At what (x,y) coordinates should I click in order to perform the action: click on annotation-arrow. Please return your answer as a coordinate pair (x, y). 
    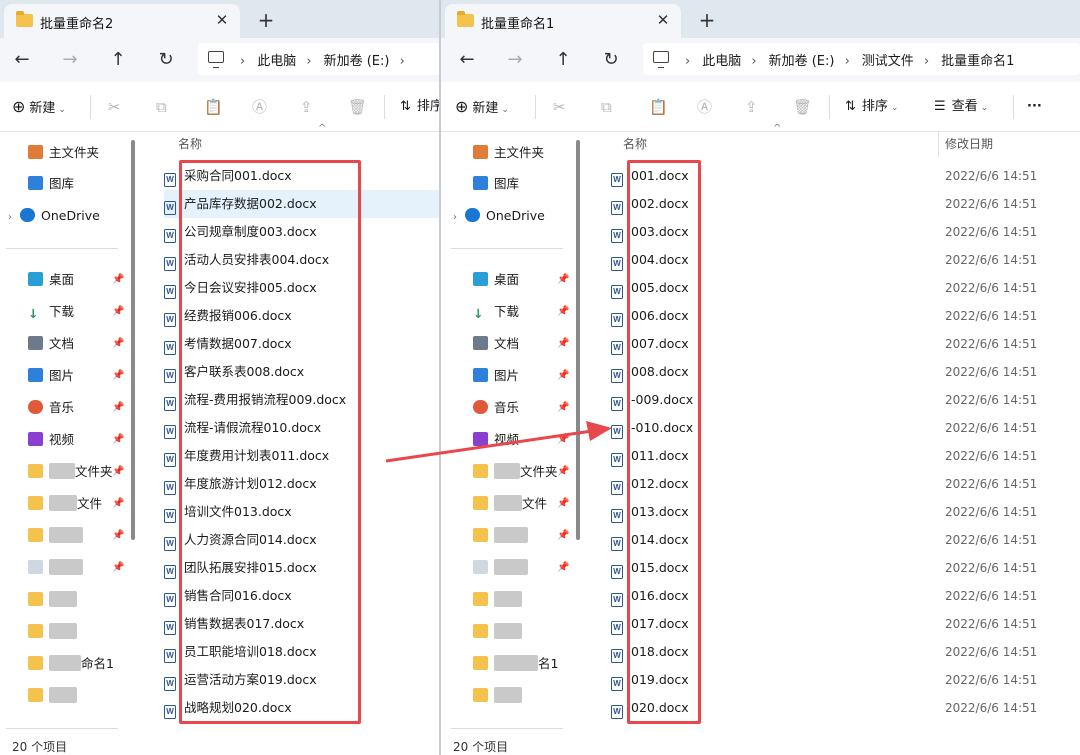
    Looking at the image, I should click on (498, 442).